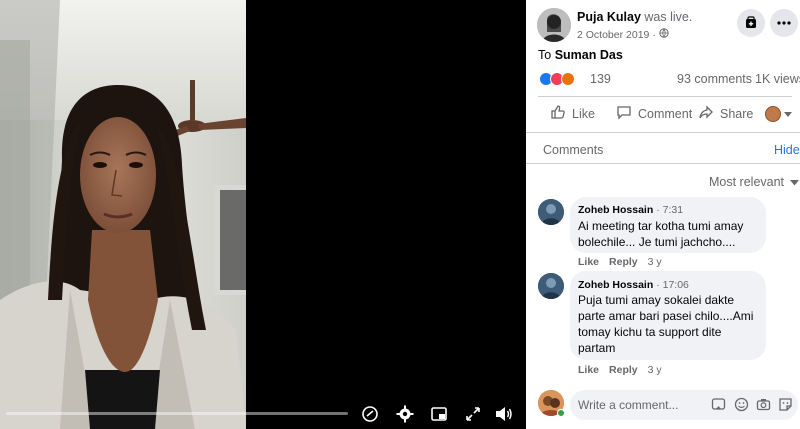 The width and height of the screenshot is (800, 429). Describe the element at coordinates (773, 114) in the screenshot. I see `viewer-avatar` at that location.